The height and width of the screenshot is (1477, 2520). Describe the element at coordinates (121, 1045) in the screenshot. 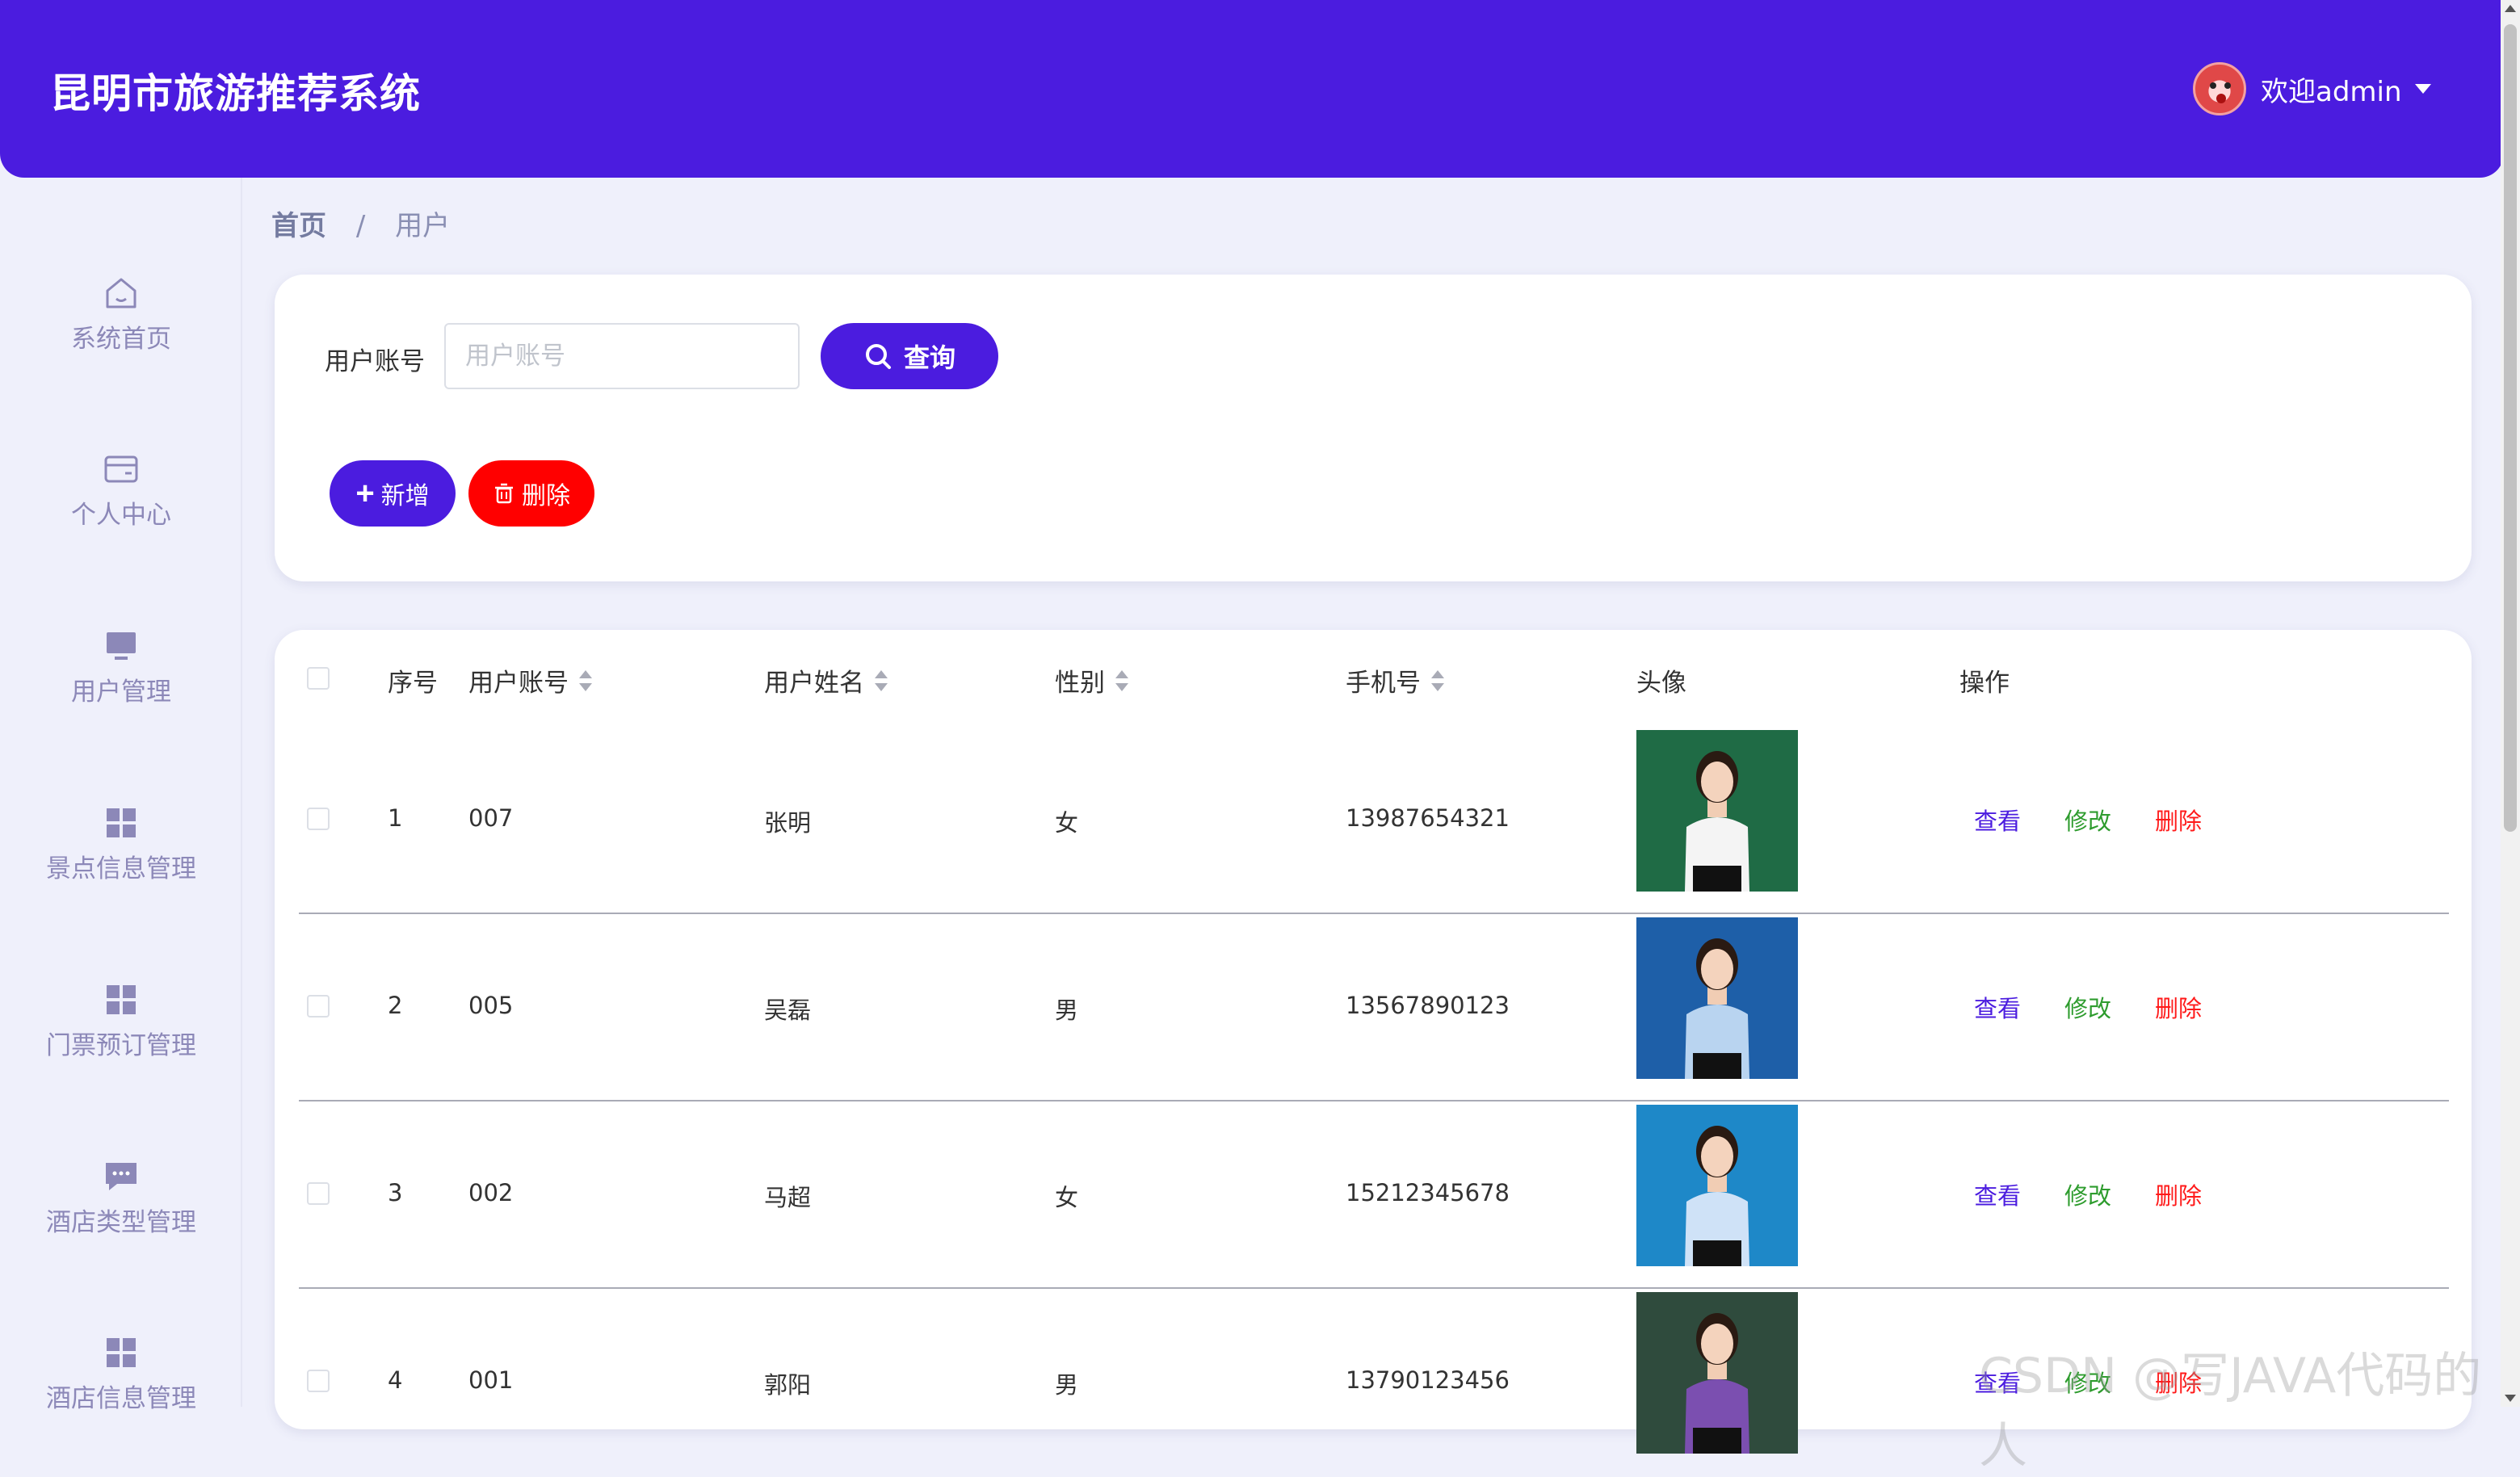

I see `sidebar-item-label: 门票预订管理` at that location.